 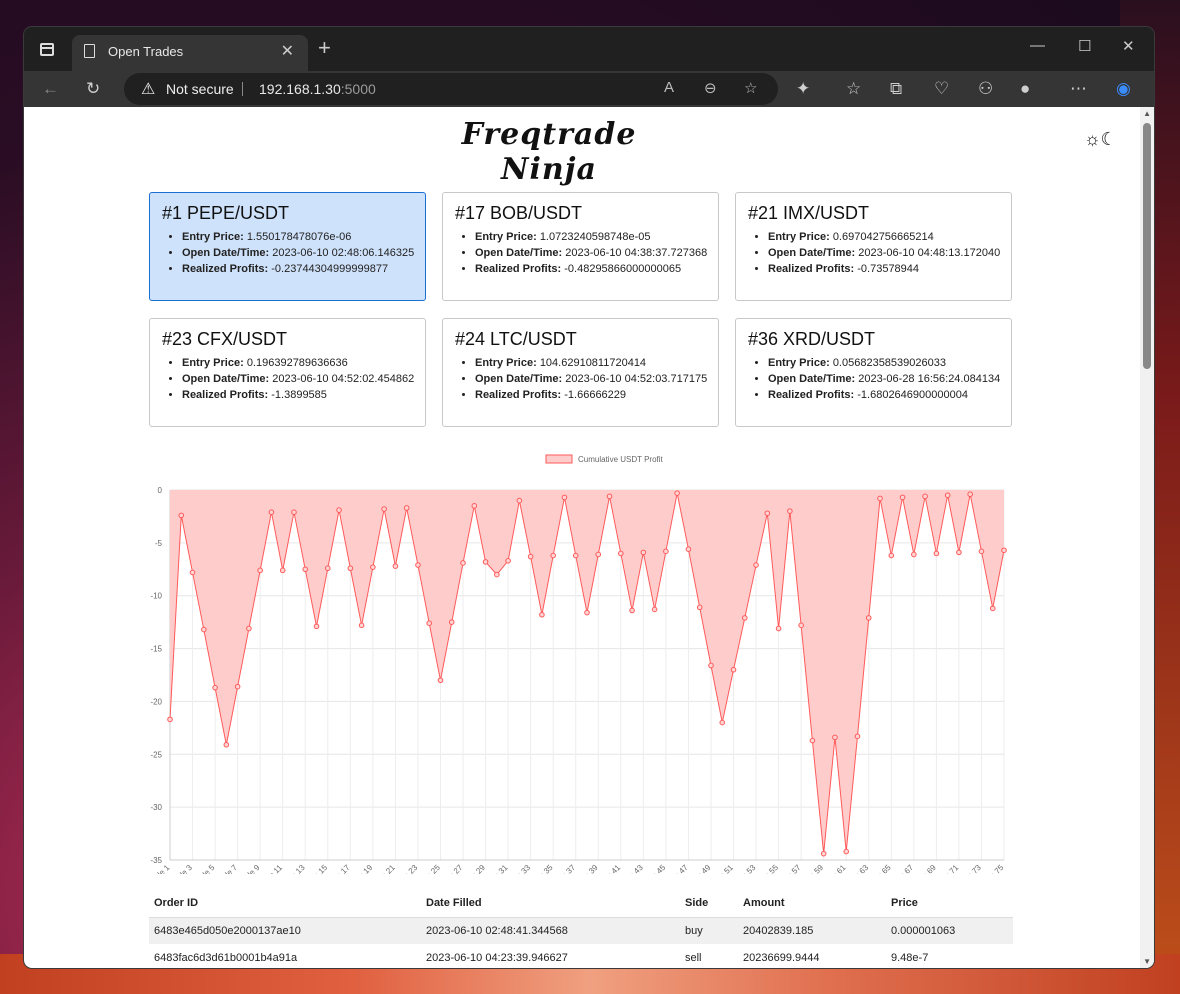 What do you see at coordinates (299, 395) in the screenshot?
I see `realized-profits-value: -1.3899585` at bounding box center [299, 395].